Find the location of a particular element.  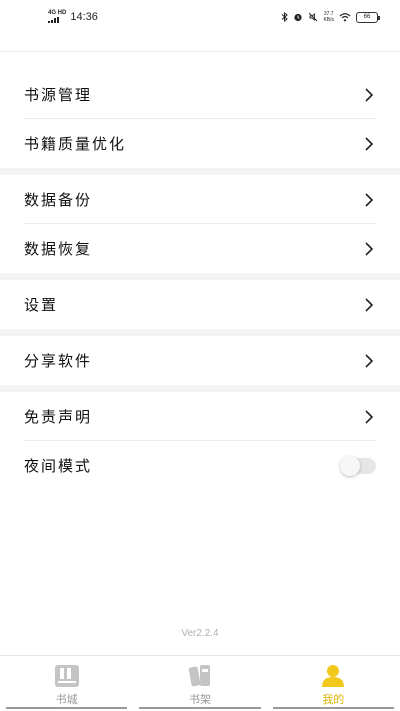

header-strip is located at coordinates (200, 43).